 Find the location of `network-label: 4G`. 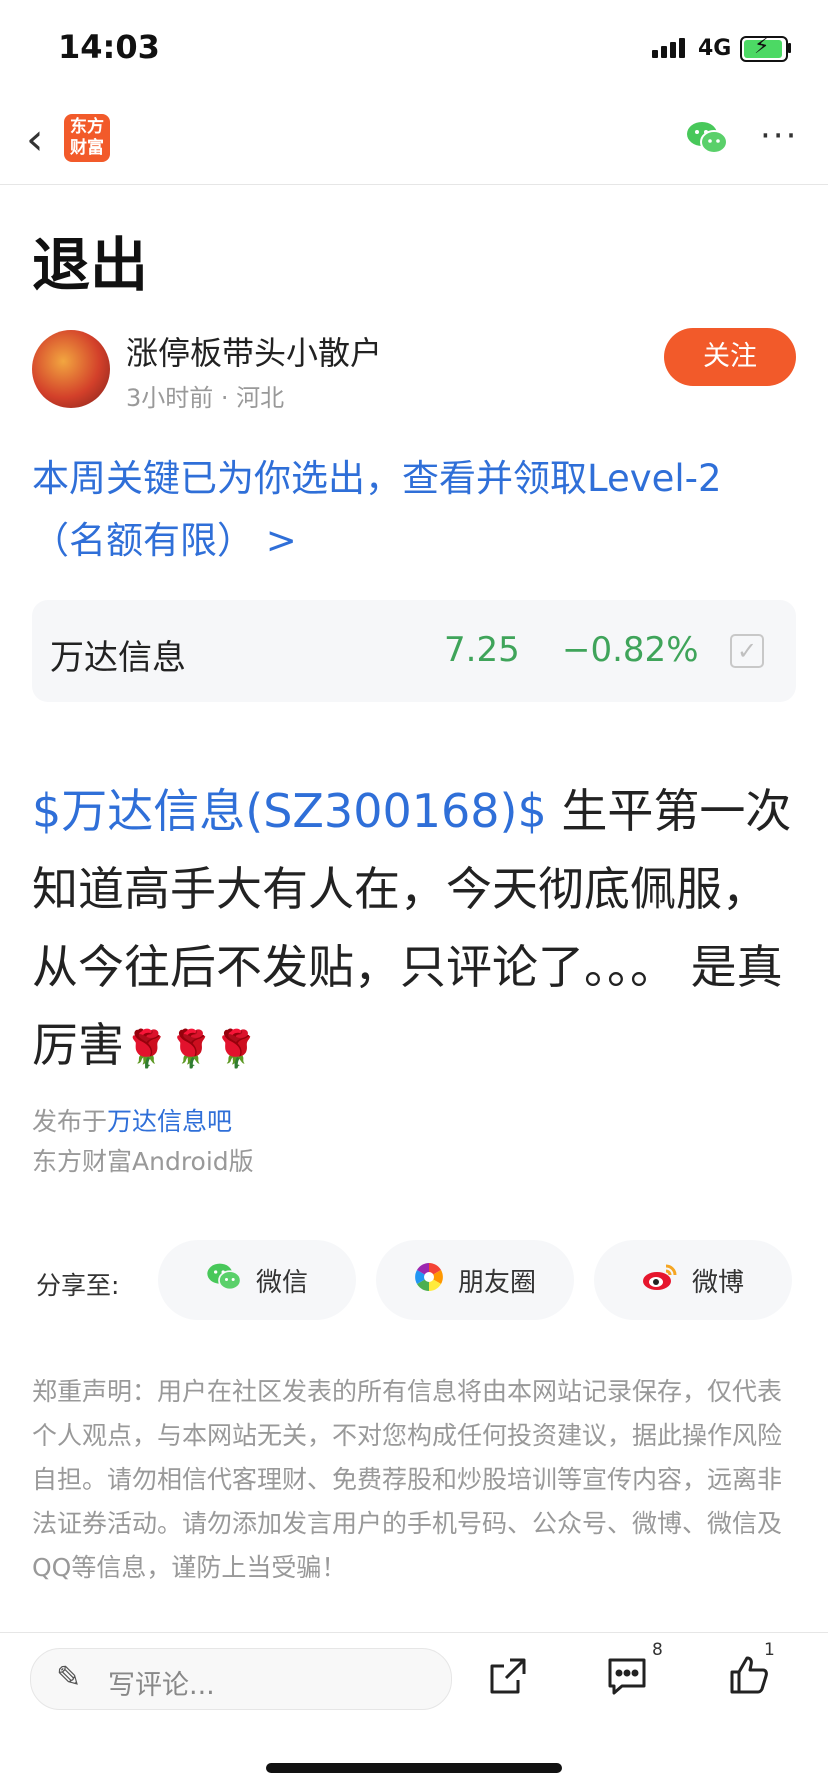

network-label: 4G is located at coordinates (715, 48).